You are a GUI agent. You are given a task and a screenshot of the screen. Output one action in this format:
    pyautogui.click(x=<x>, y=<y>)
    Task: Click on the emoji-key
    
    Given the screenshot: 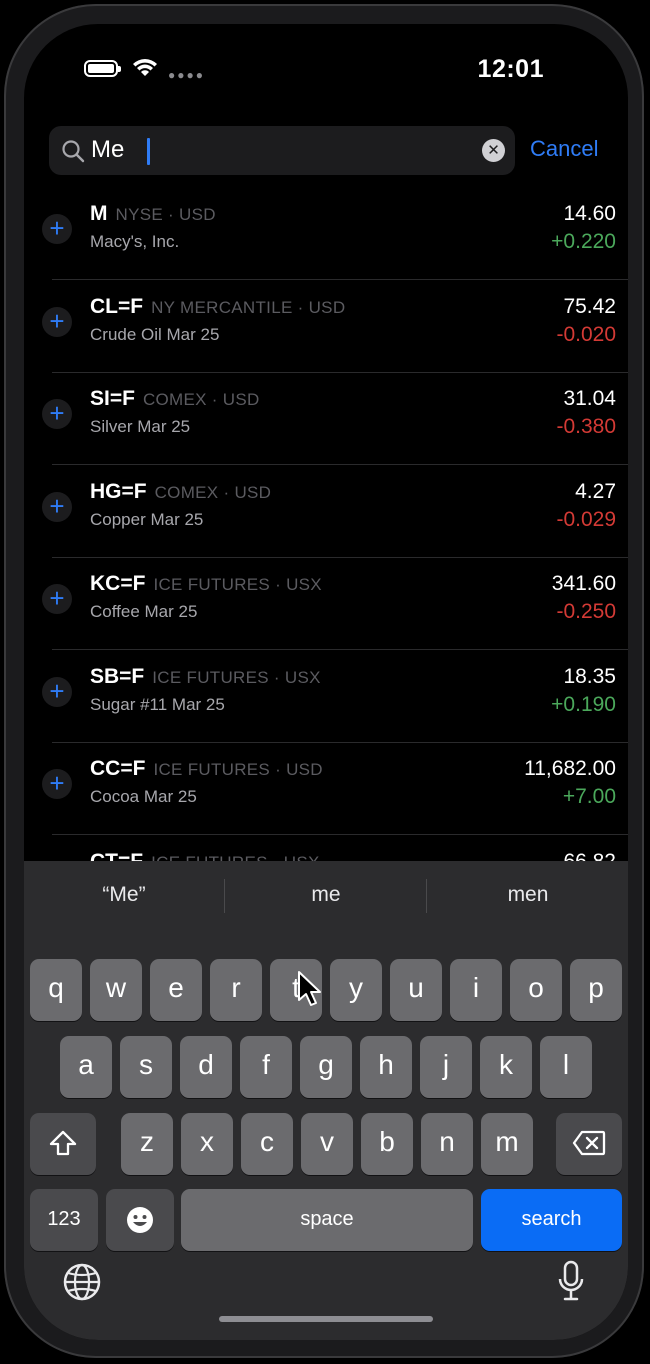 What is the action you would take?
    pyautogui.click(x=140, y=1220)
    